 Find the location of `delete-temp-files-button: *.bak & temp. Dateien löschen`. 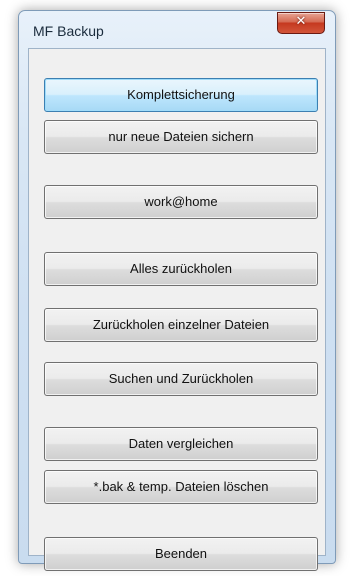

delete-temp-files-button: *.bak & temp. Dateien löschen is located at coordinates (181, 487).